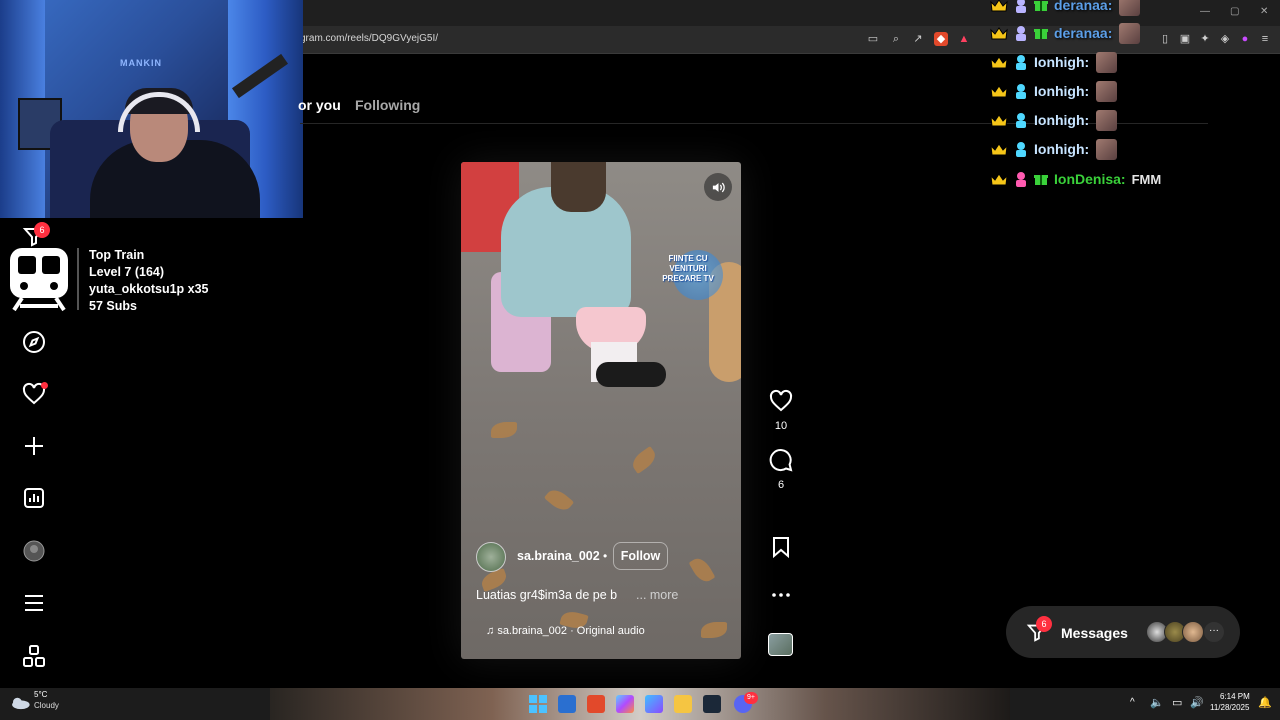 This screenshot has height=720, width=1280. I want to click on mute-button, so click(718, 187).